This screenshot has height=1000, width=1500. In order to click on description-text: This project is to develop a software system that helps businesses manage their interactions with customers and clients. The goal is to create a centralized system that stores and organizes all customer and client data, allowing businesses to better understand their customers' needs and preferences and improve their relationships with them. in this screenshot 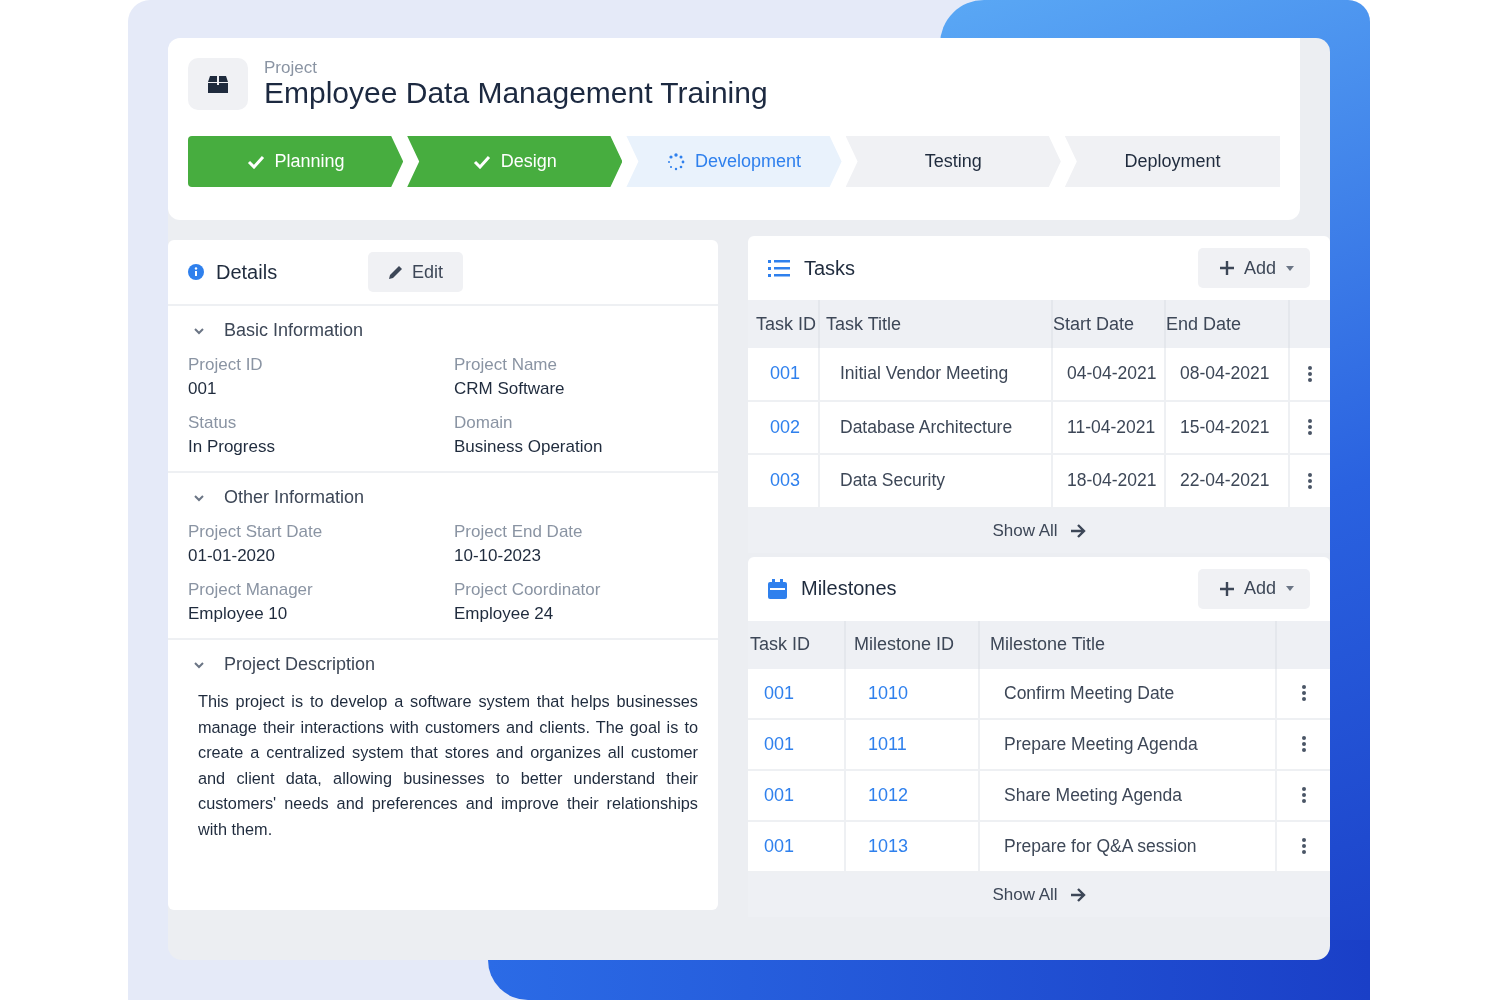, I will do `click(448, 765)`.